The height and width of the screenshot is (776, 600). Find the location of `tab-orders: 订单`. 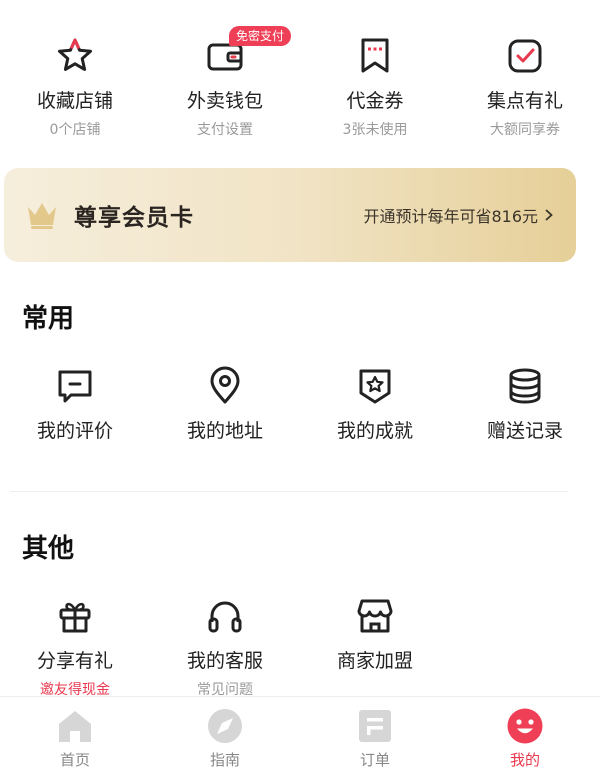

tab-orders: 订单 is located at coordinates (375, 736).